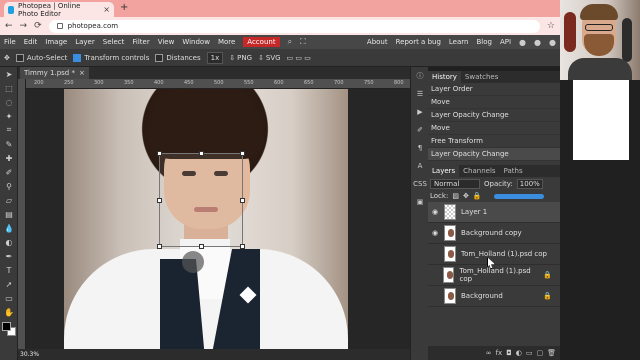 This screenshot has height=360, width=640. Describe the element at coordinates (529, 353) in the screenshot. I see `folder-icon: ▭` at that location.